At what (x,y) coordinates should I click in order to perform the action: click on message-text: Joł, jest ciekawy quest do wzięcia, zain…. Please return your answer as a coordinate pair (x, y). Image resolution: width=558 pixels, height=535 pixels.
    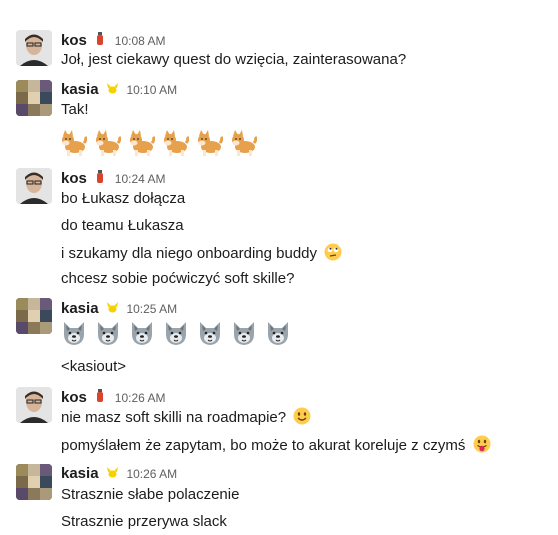
    Looking at the image, I should click on (234, 59).